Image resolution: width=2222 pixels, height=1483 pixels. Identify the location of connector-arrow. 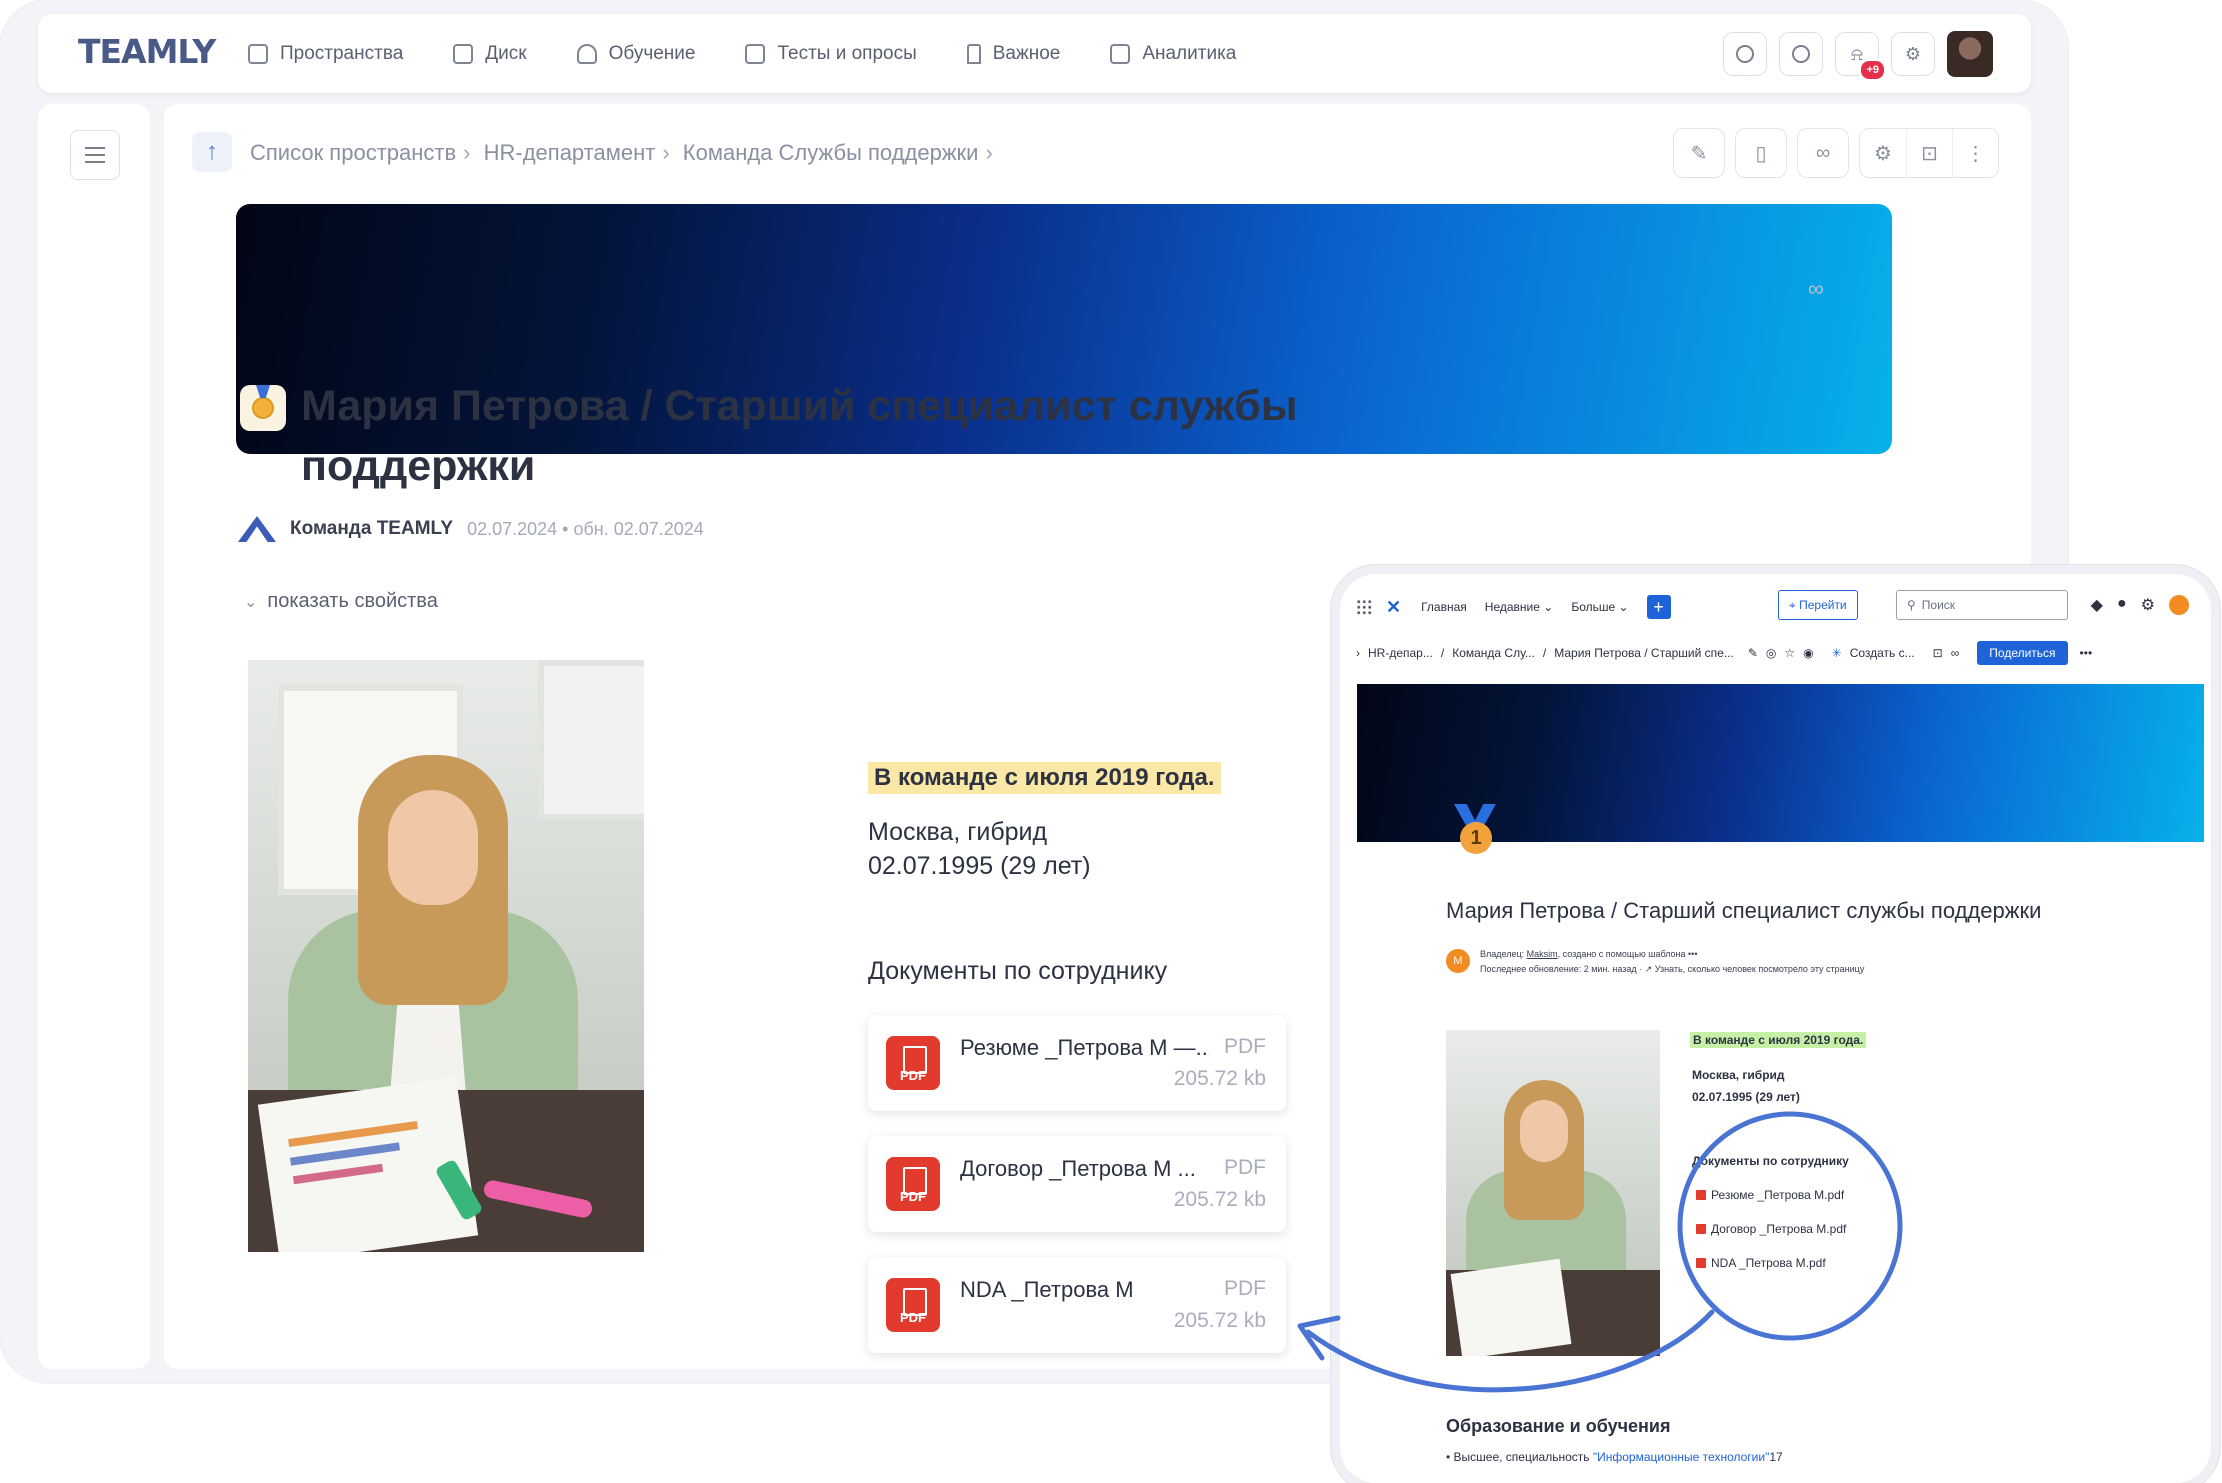
(1510, 1351).